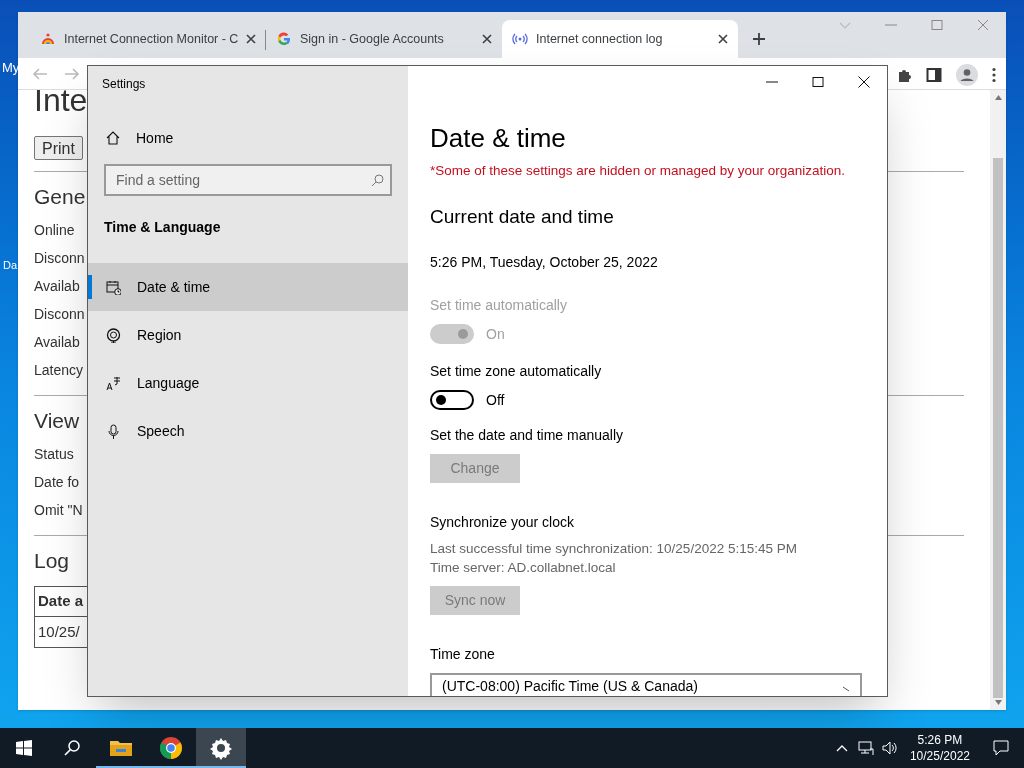 Image resolution: width=1024 pixels, height=768 pixels. Describe the element at coordinates (48, 39) in the screenshot. I see `rainbow-icon` at that location.